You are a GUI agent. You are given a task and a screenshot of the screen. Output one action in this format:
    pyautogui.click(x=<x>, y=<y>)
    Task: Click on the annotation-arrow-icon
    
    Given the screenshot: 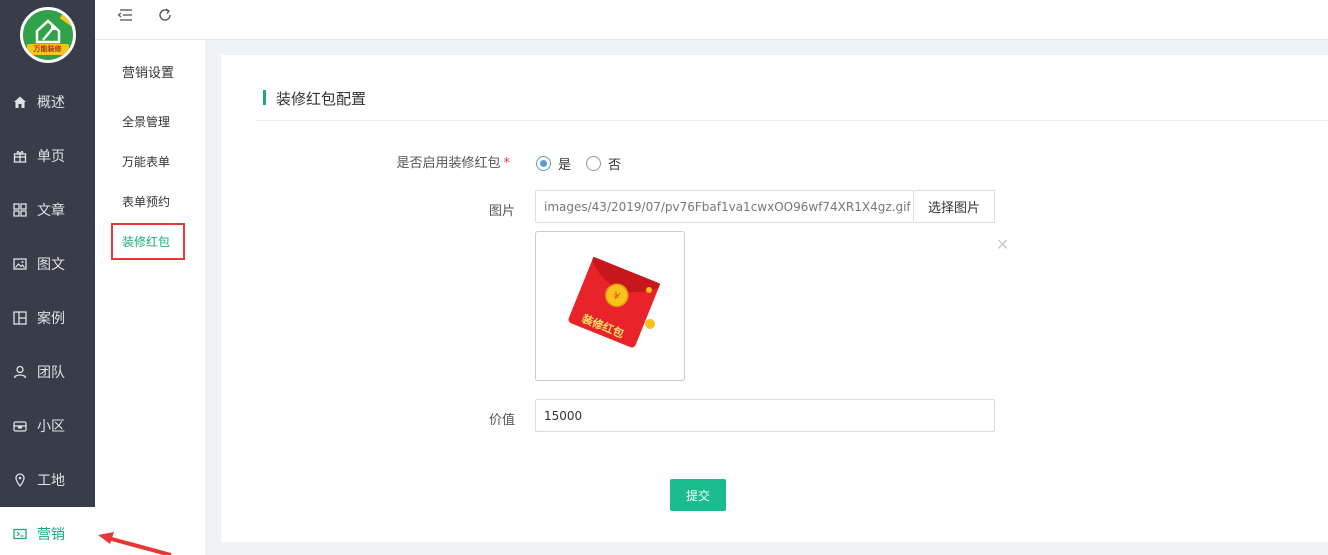 What is the action you would take?
    pyautogui.click(x=135, y=543)
    